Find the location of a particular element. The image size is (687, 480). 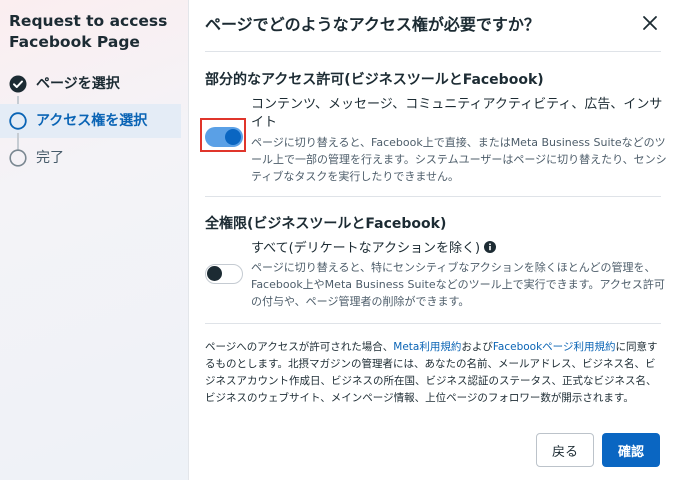

partial-access-option-title: コンテンツ、メッセージ、コミュニティアクティビティ、広告、インサイト is located at coordinates (457, 113).